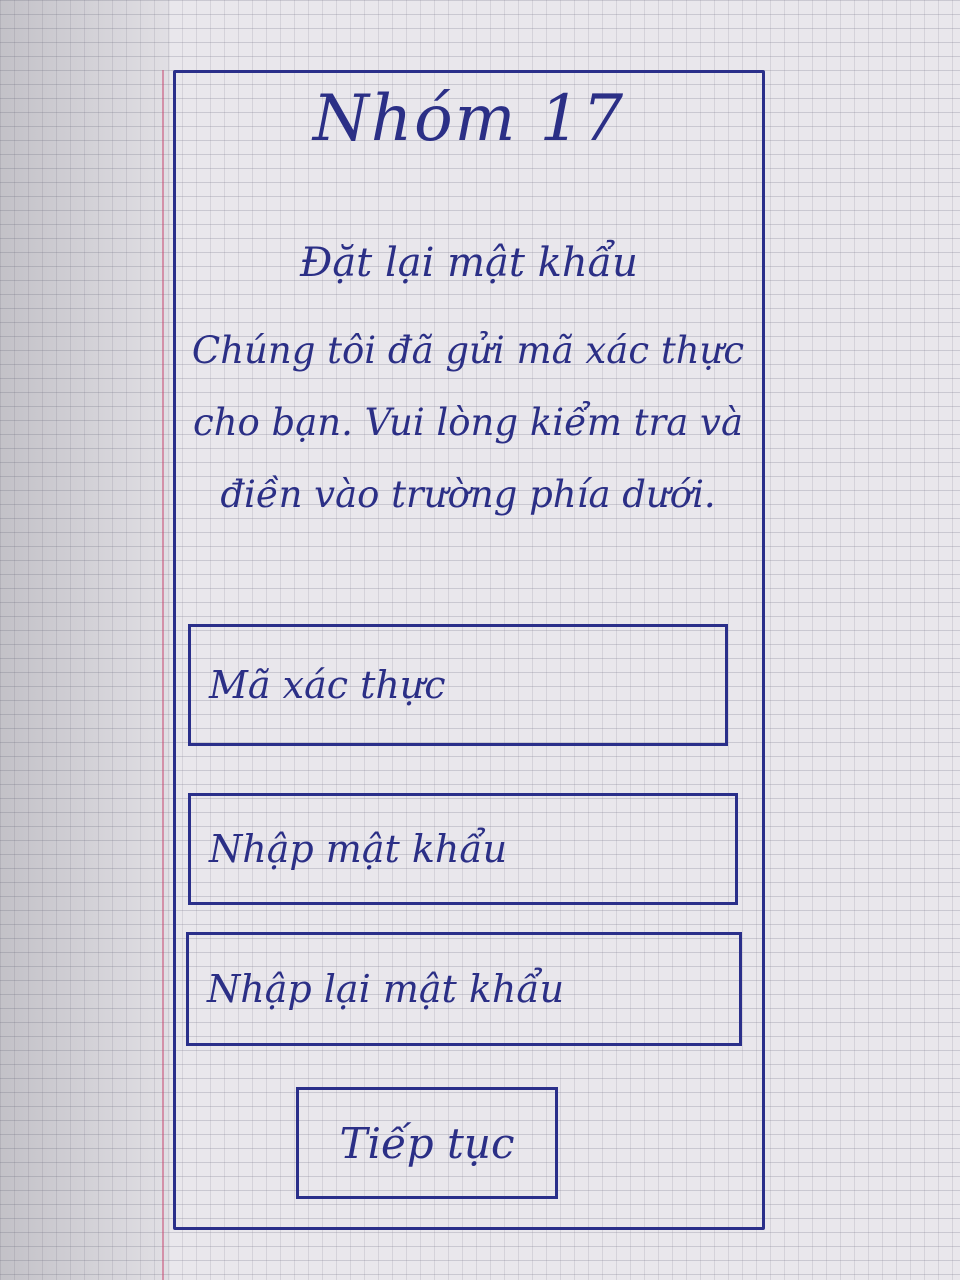 This screenshot has width=960, height=1280. I want to click on verification-code-placeholder: Mã xác thực, so click(327, 685).